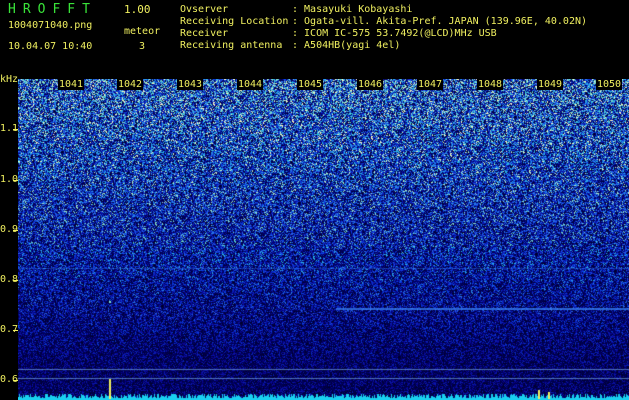 The height and width of the screenshot is (400, 629). I want to click on x-tick-label: 1047, so click(430, 84).